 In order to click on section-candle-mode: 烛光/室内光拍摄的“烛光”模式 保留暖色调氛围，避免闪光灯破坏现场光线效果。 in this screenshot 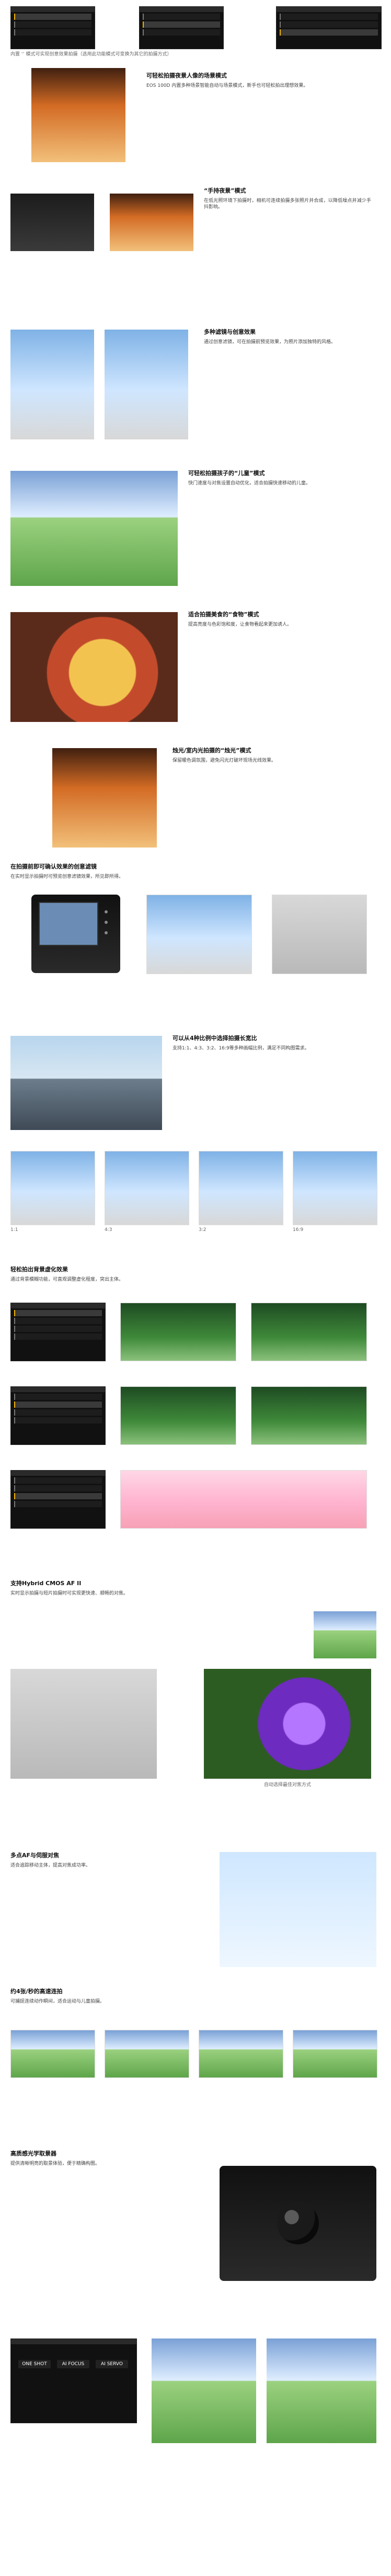, I will do `click(195, 798)`.